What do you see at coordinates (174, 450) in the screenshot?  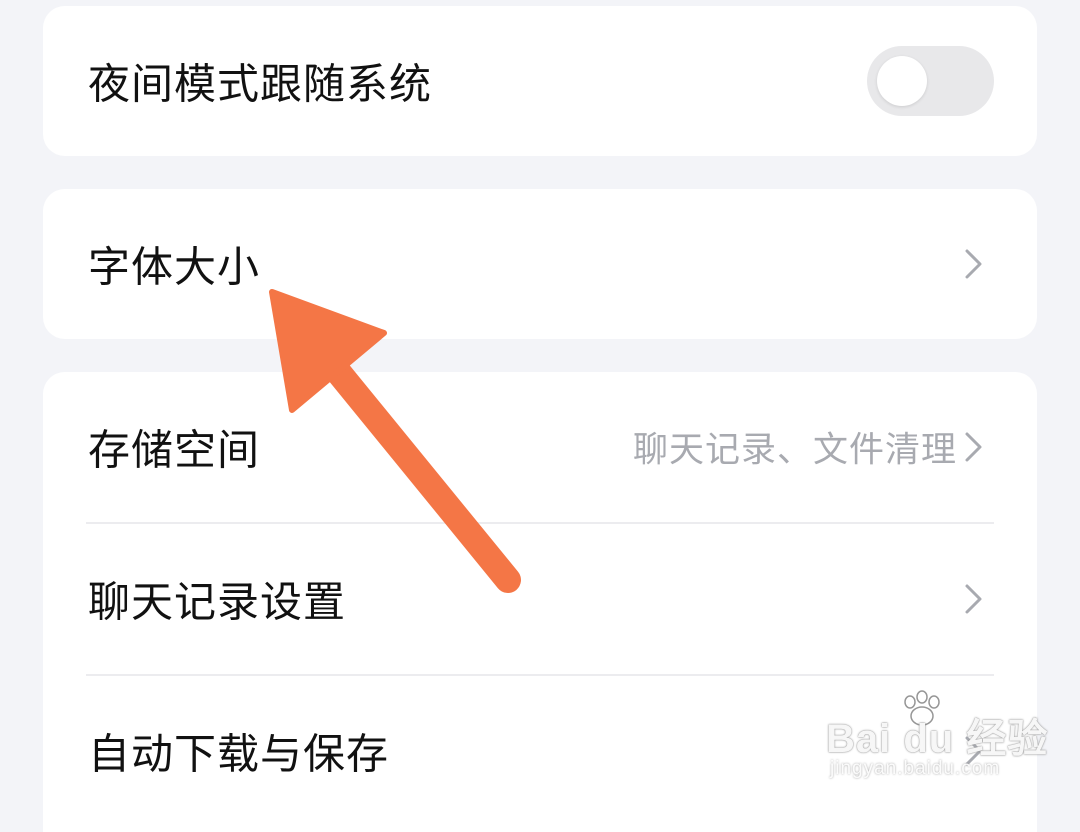 I see `storage-label: 存储空间` at bounding box center [174, 450].